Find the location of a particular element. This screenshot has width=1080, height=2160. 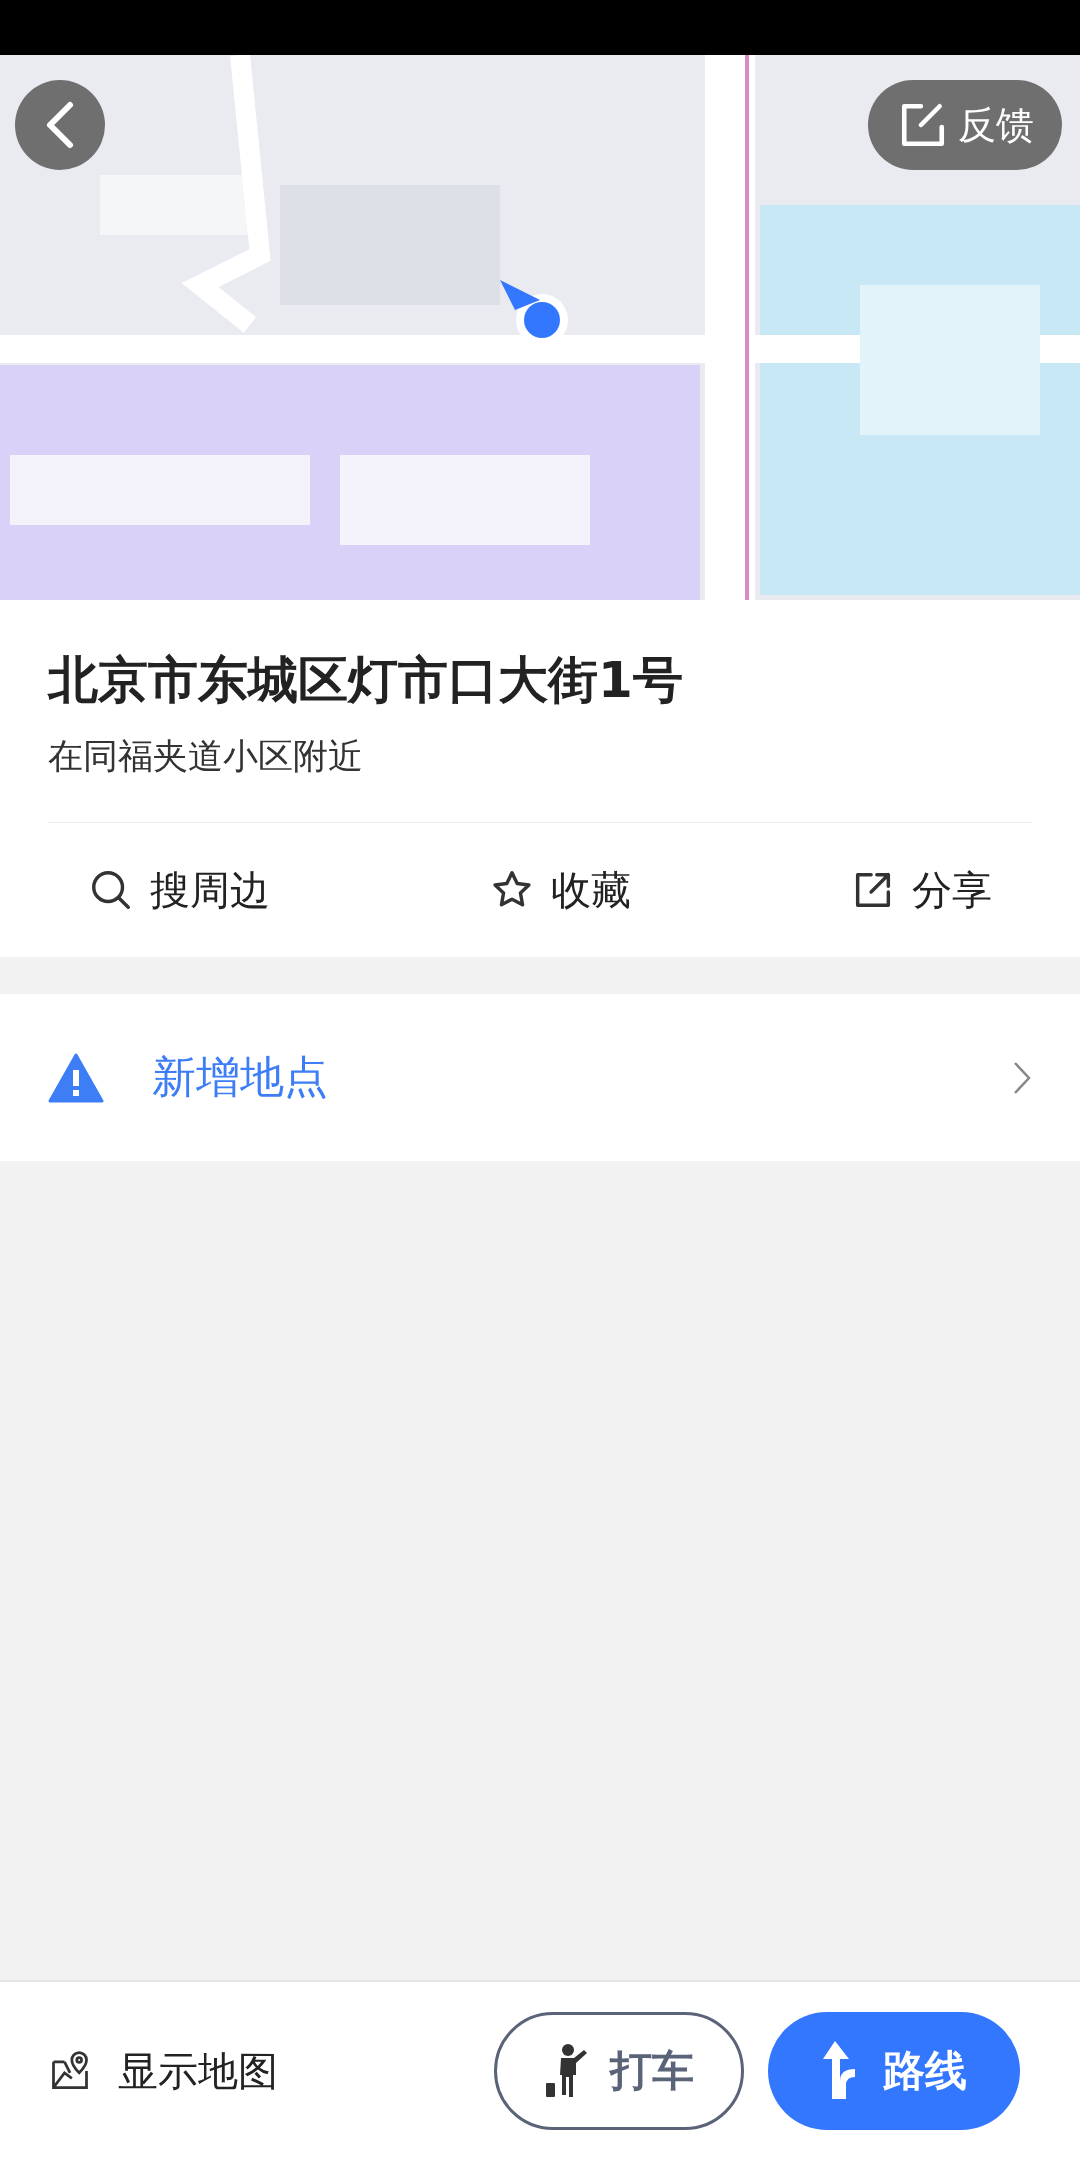

show-map-button: 显示地图 is located at coordinates (271, 2071).